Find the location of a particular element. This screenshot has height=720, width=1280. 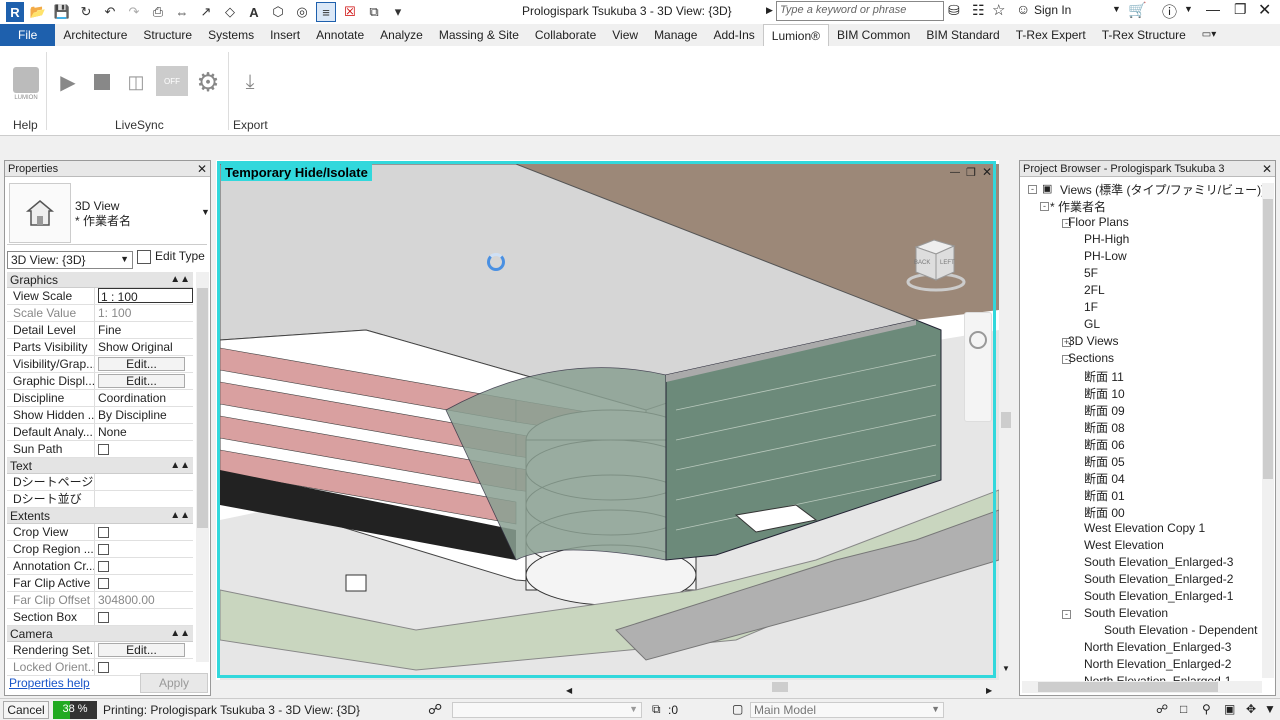

binoculars-icon: ⛁ is located at coordinates (954, 10).